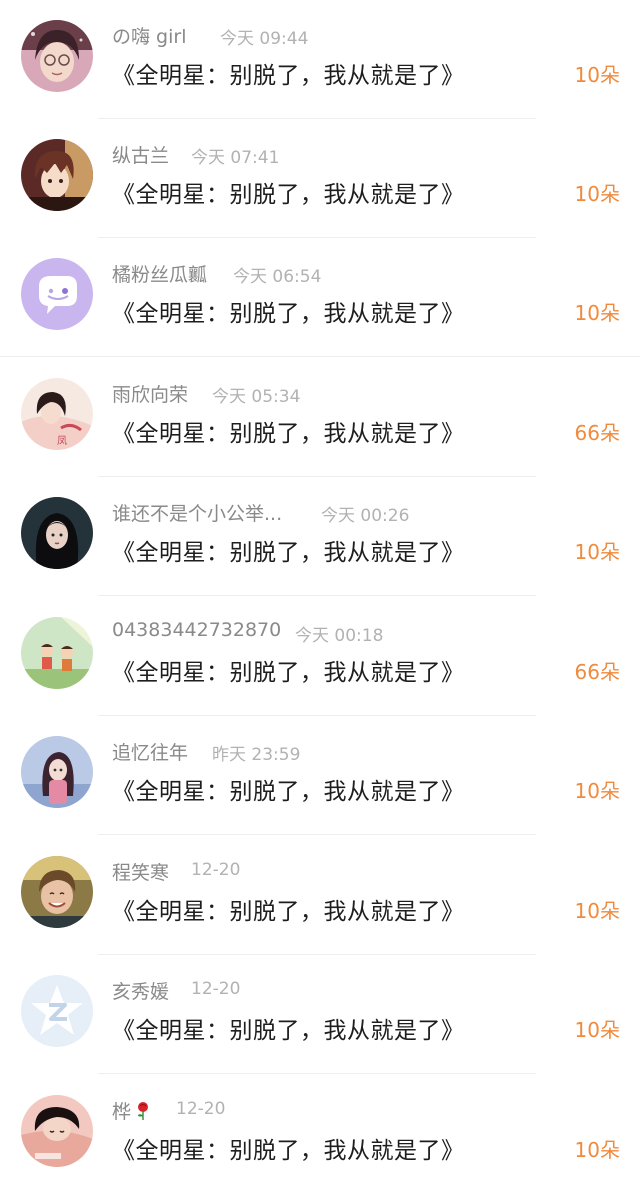  I want to click on timestamp: 今天 00:18, so click(339, 636).